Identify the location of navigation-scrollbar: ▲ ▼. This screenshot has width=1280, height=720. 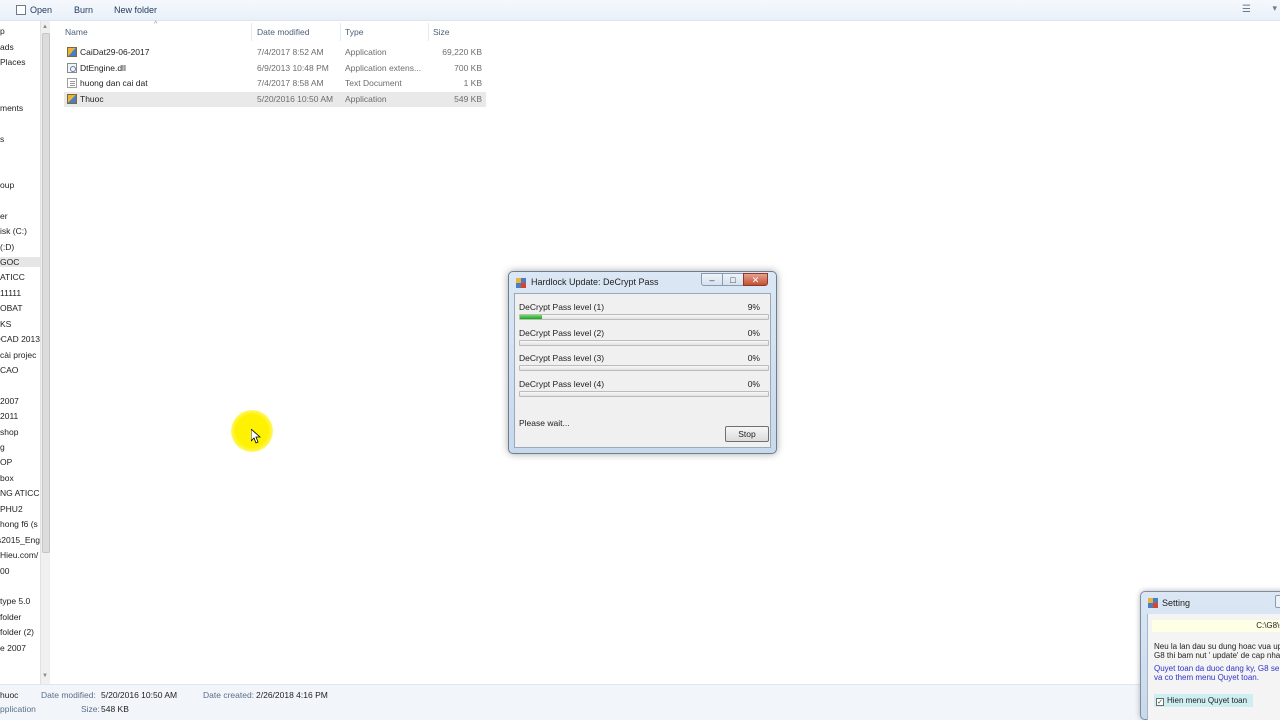
(45, 352).